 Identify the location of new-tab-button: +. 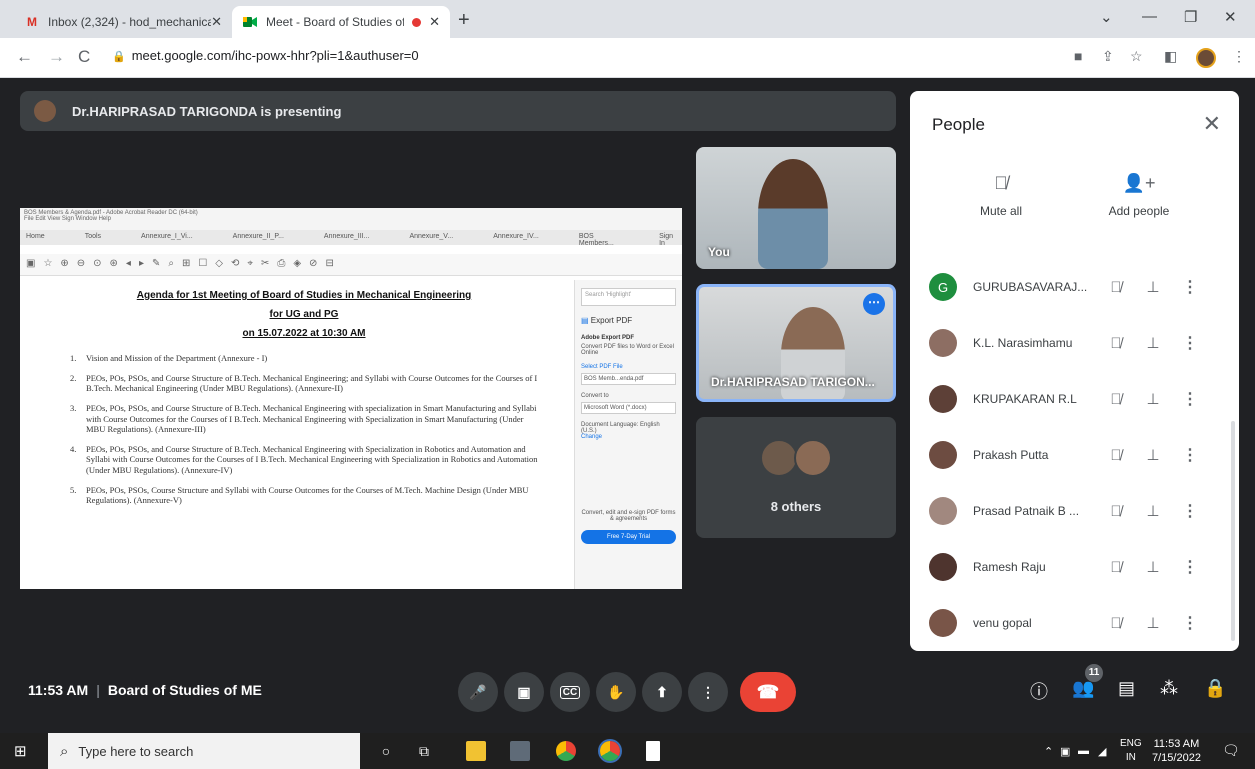
(464, 20).